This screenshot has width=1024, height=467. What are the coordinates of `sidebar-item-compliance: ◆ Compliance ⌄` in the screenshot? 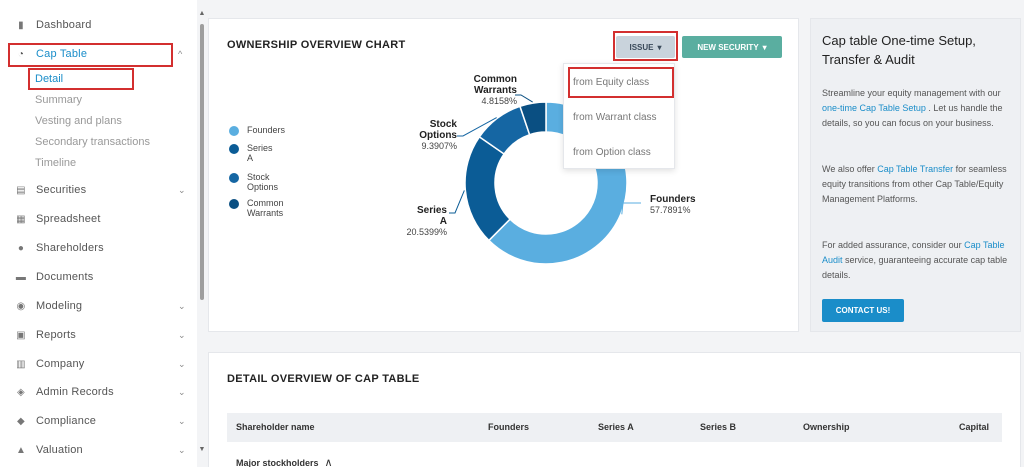 It's located at (98, 421).